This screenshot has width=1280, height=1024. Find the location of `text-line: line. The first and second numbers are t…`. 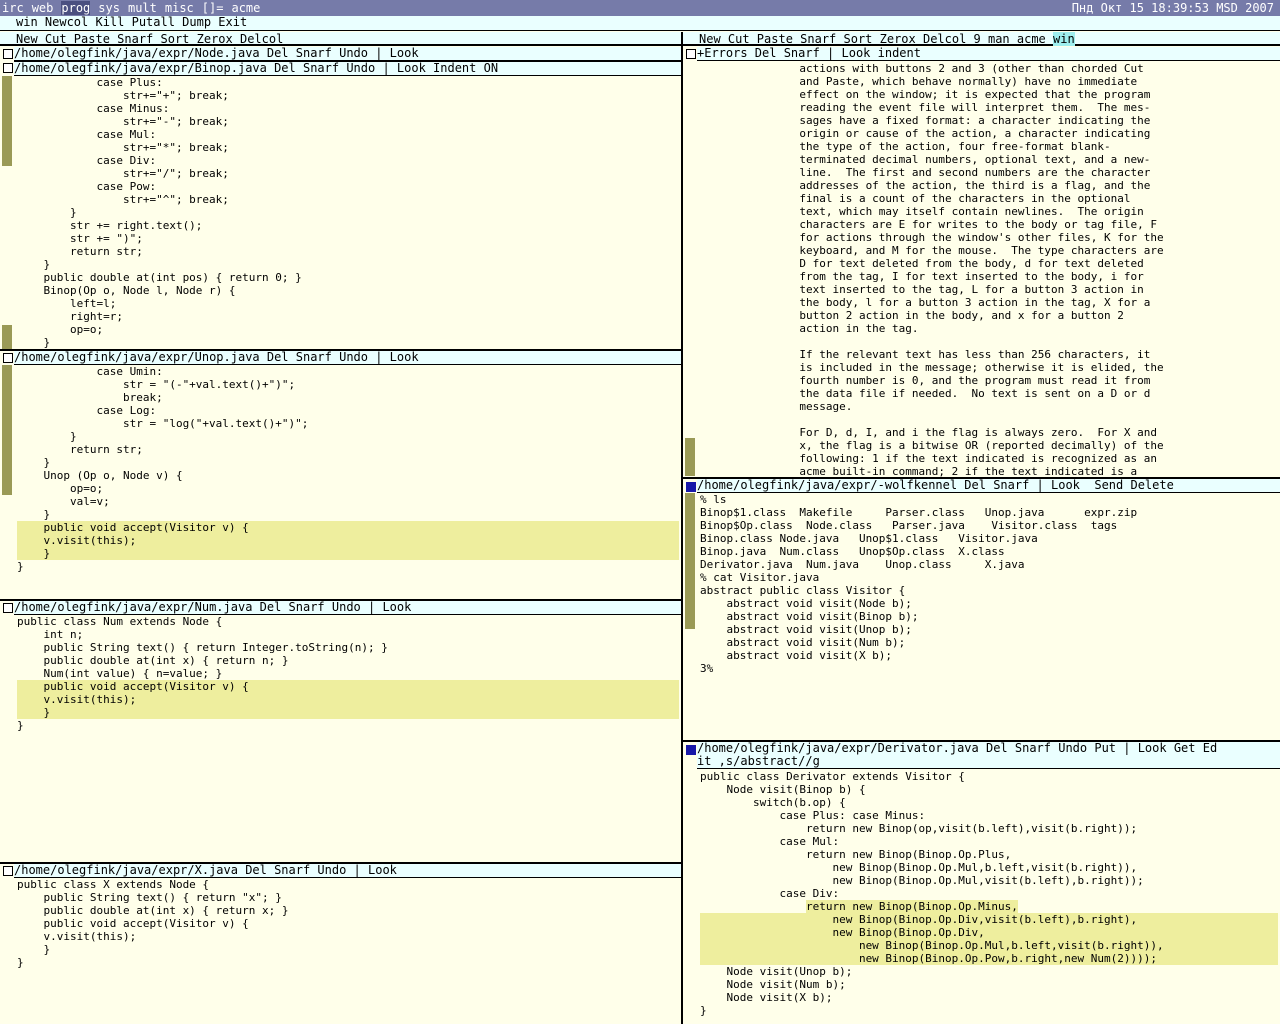

text-line: line. The first and second numbers are t… is located at coordinates (989, 172).